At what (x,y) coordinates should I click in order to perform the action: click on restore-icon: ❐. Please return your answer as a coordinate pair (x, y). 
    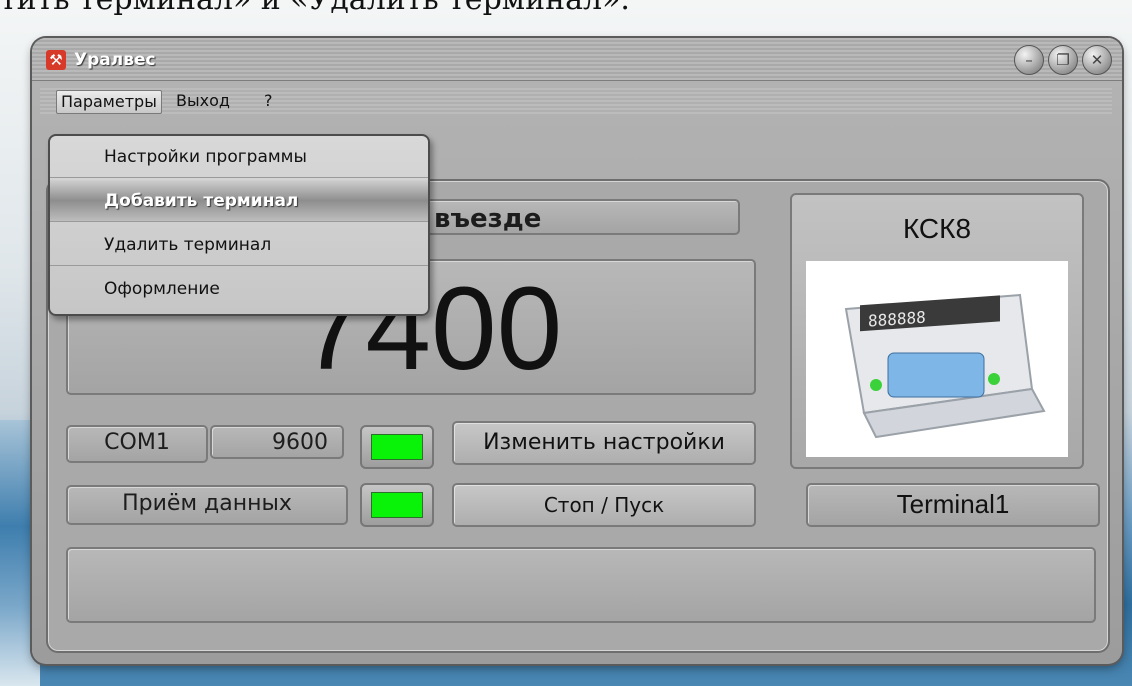
    Looking at the image, I should click on (1063, 60).